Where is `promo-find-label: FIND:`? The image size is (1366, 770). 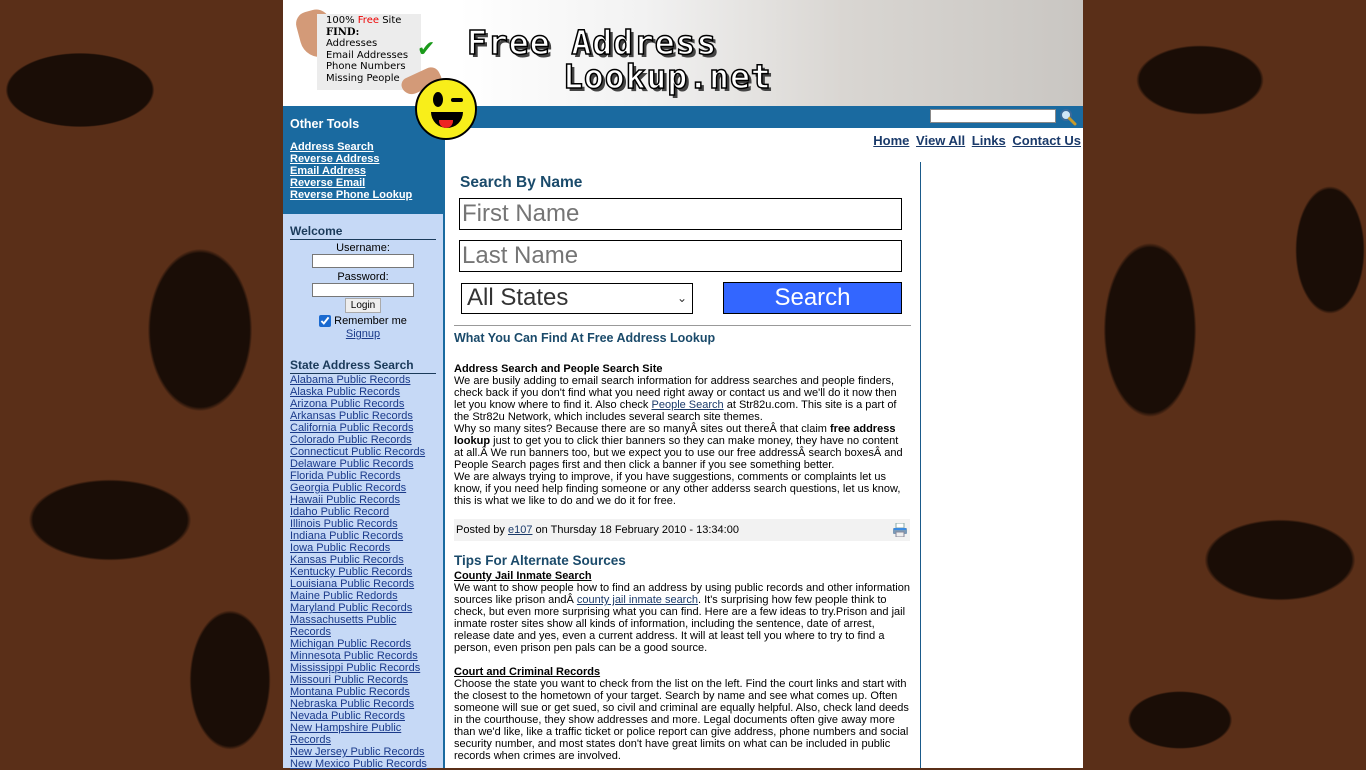
promo-find-label: FIND: is located at coordinates (343, 32).